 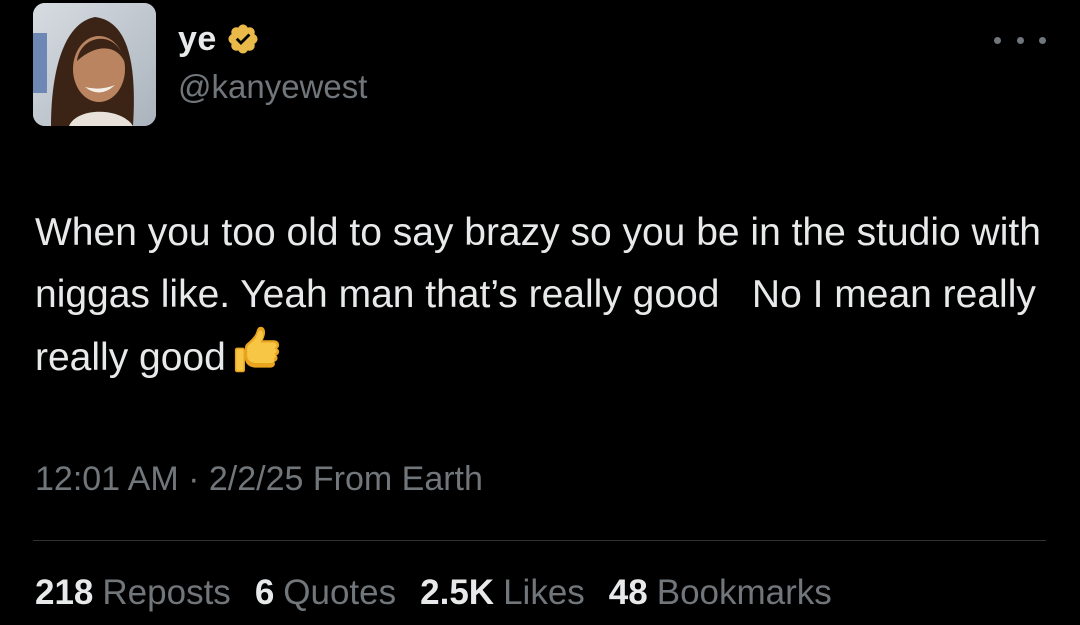 I want to click on bookmarks-stat: 48 Bookmarks, so click(x=720, y=593).